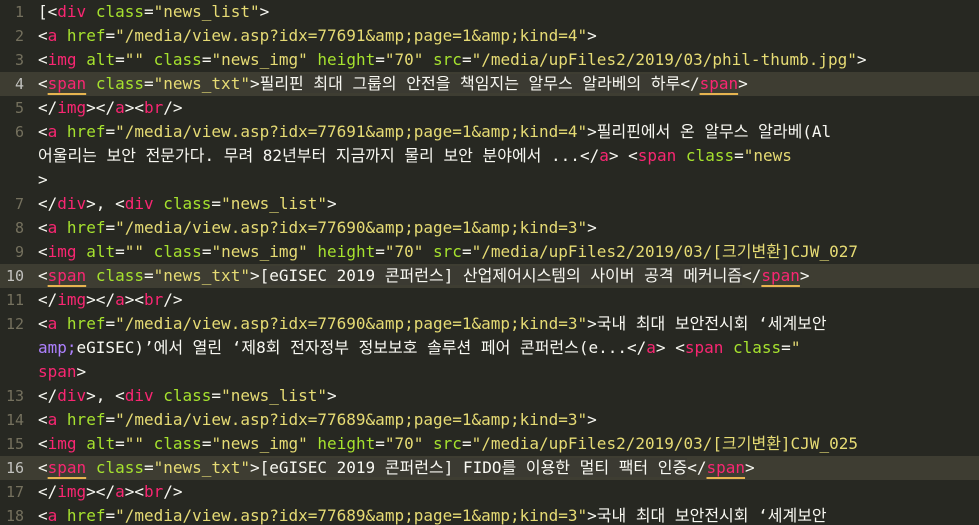 This screenshot has width=979, height=525. I want to click on line-number: 1, so click(19, 12).